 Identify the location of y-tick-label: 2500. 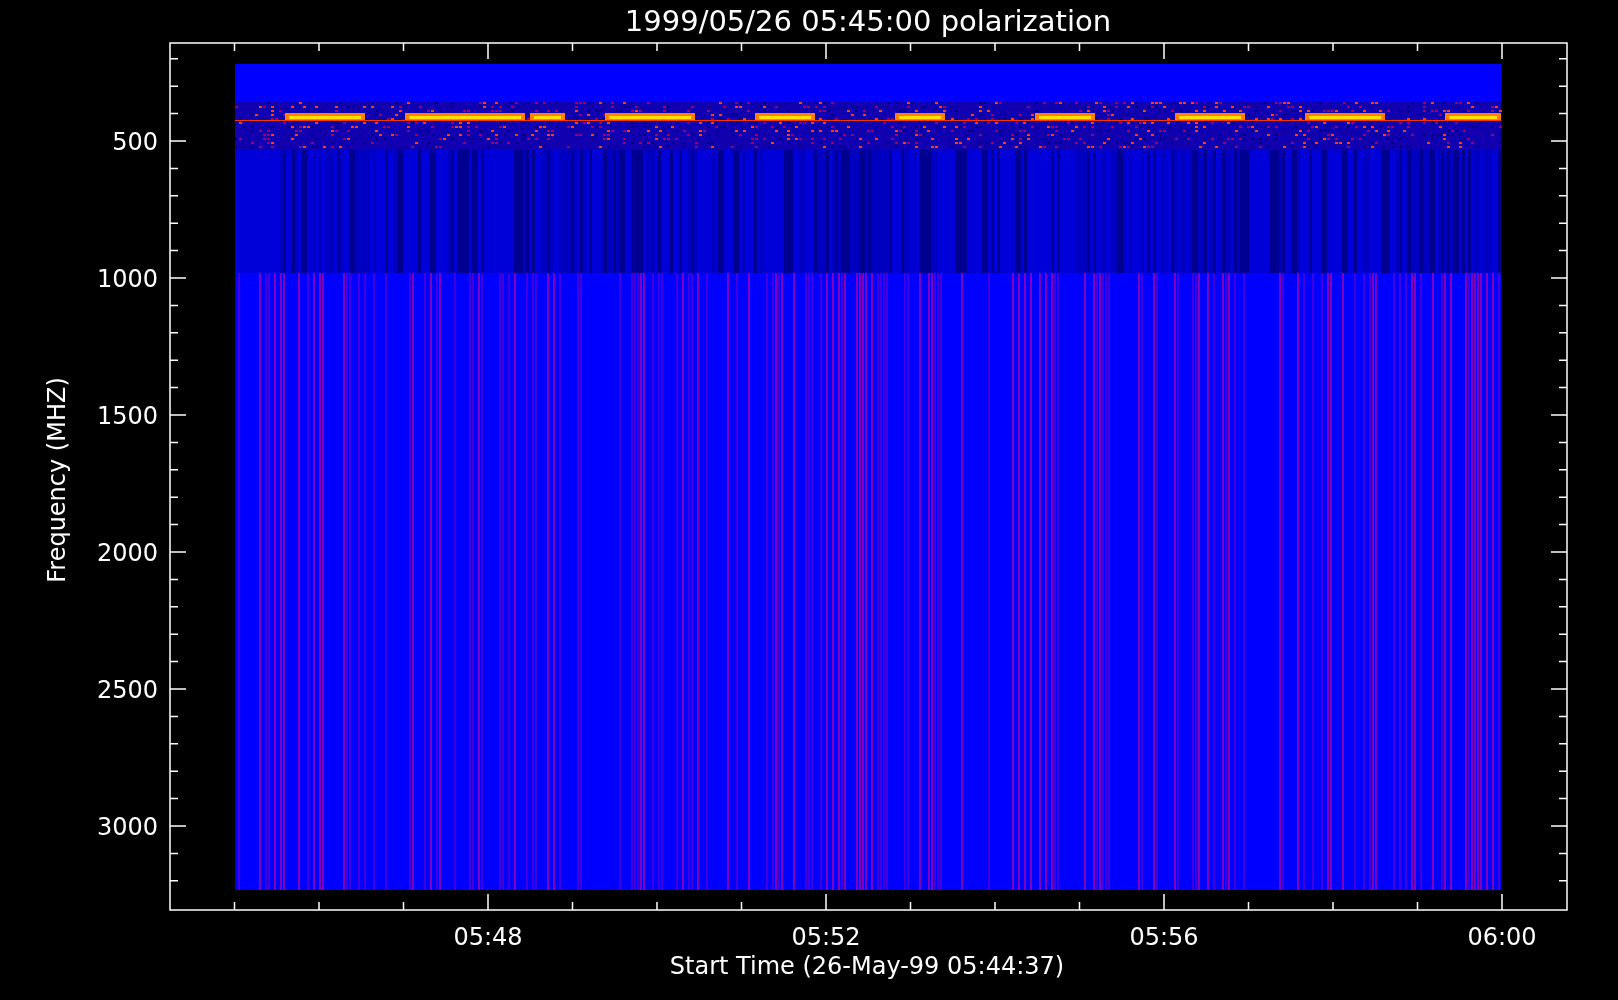
(127, 690).